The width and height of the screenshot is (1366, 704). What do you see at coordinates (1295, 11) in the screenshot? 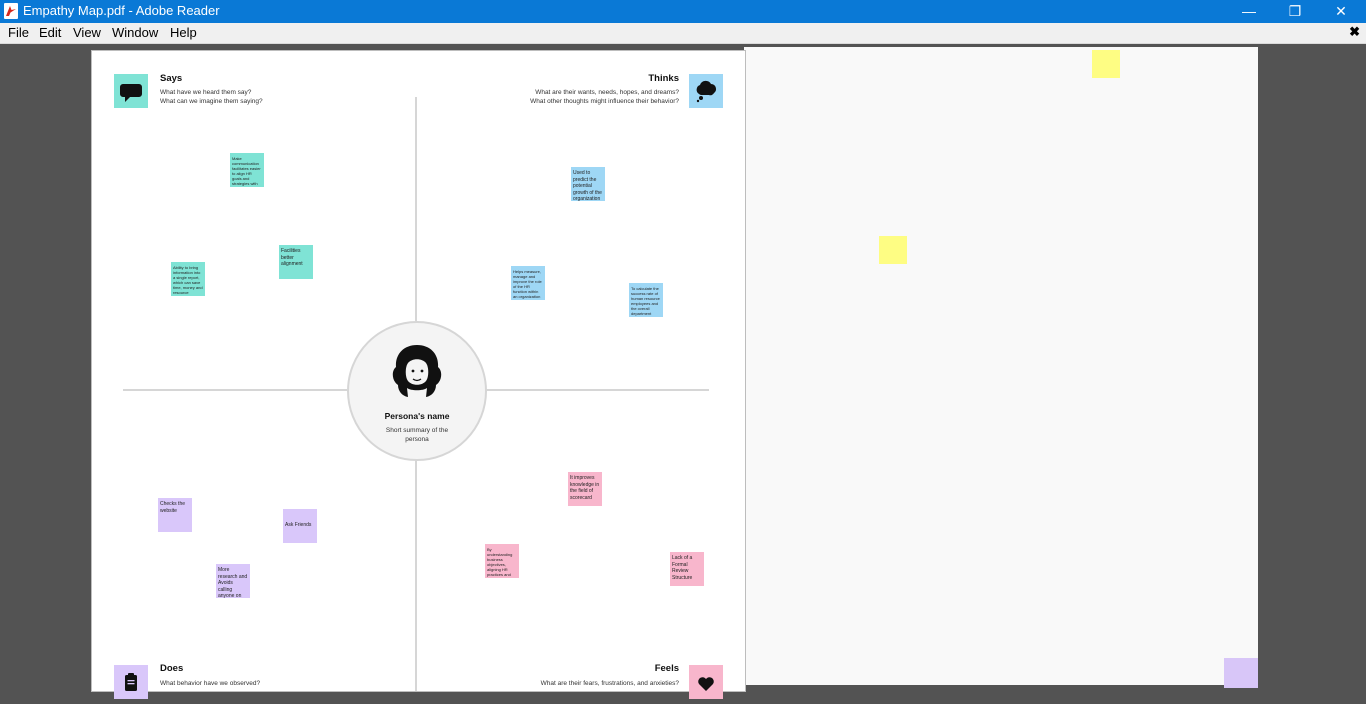
I see `restore-button: ❐` at bounding box center [1295, 11].